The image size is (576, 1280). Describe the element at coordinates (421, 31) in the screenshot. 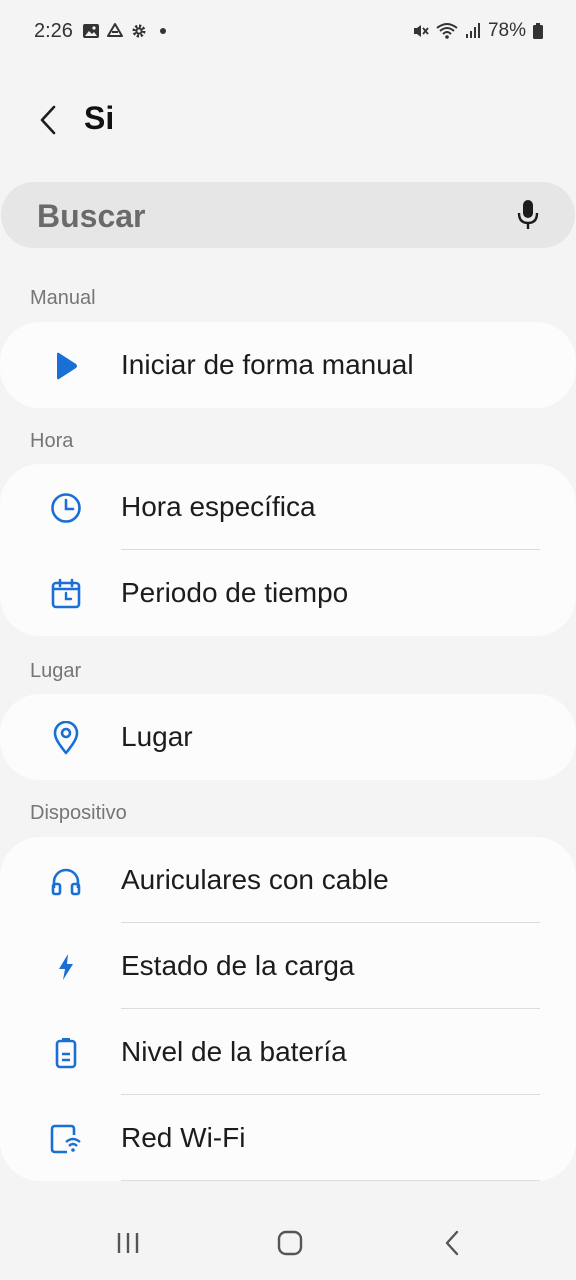

I see `mute-icon` at that location.